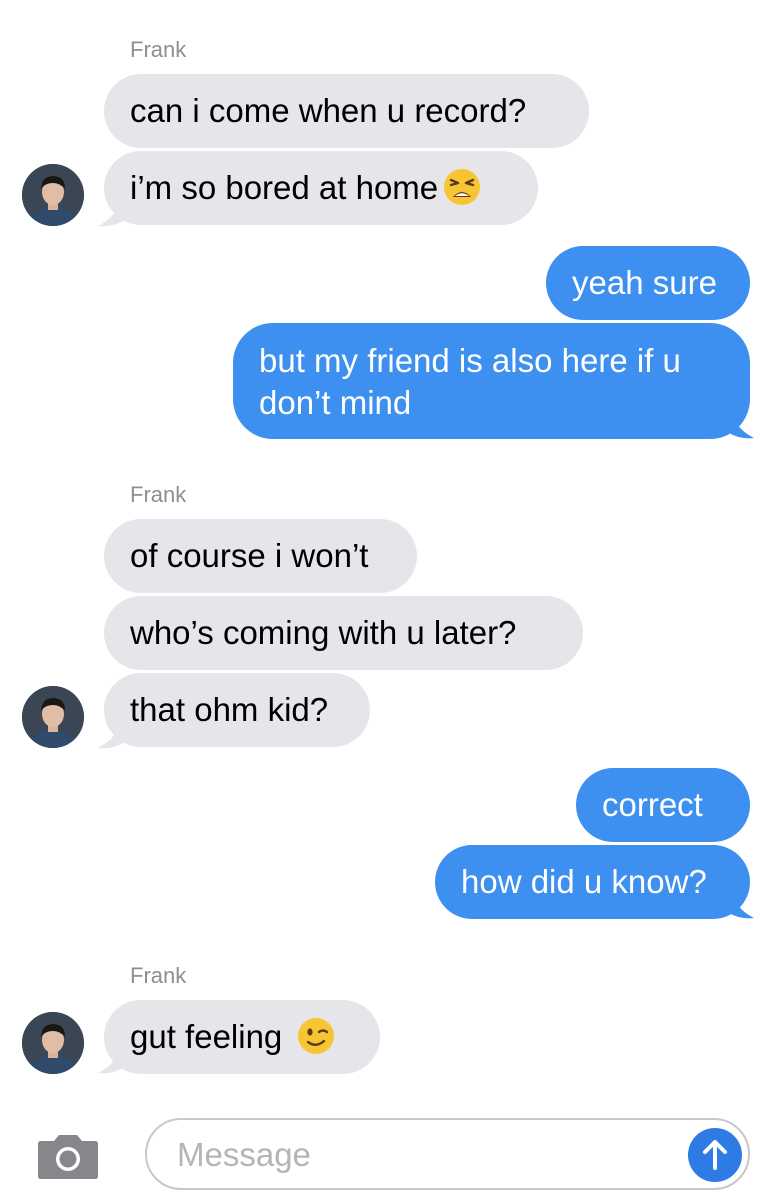  I want to click on incoming-message: of course i won’t, so click(260, 556).